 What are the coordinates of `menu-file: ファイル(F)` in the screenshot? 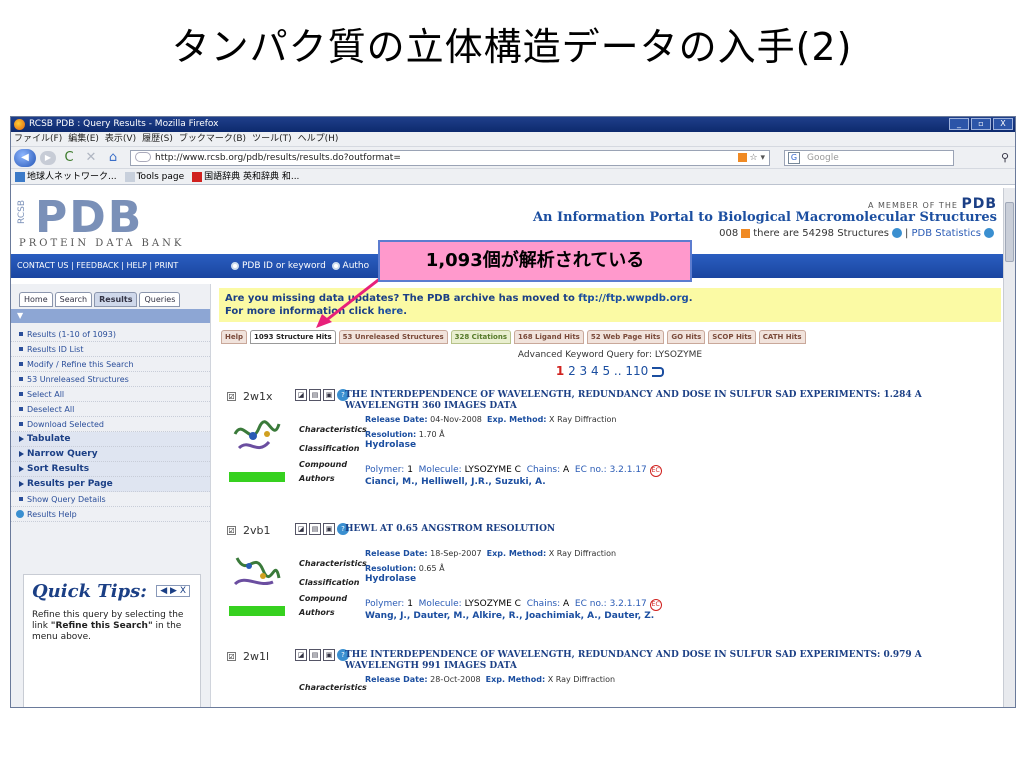 It's located at (38, 139).